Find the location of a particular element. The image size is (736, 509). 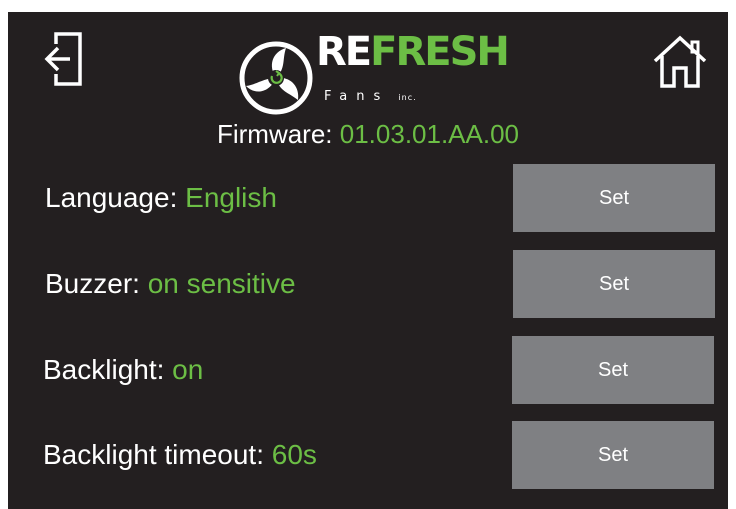

firmware-version: Firmware: 01.03.01.AA.00 is located at coordinates (368, 134).